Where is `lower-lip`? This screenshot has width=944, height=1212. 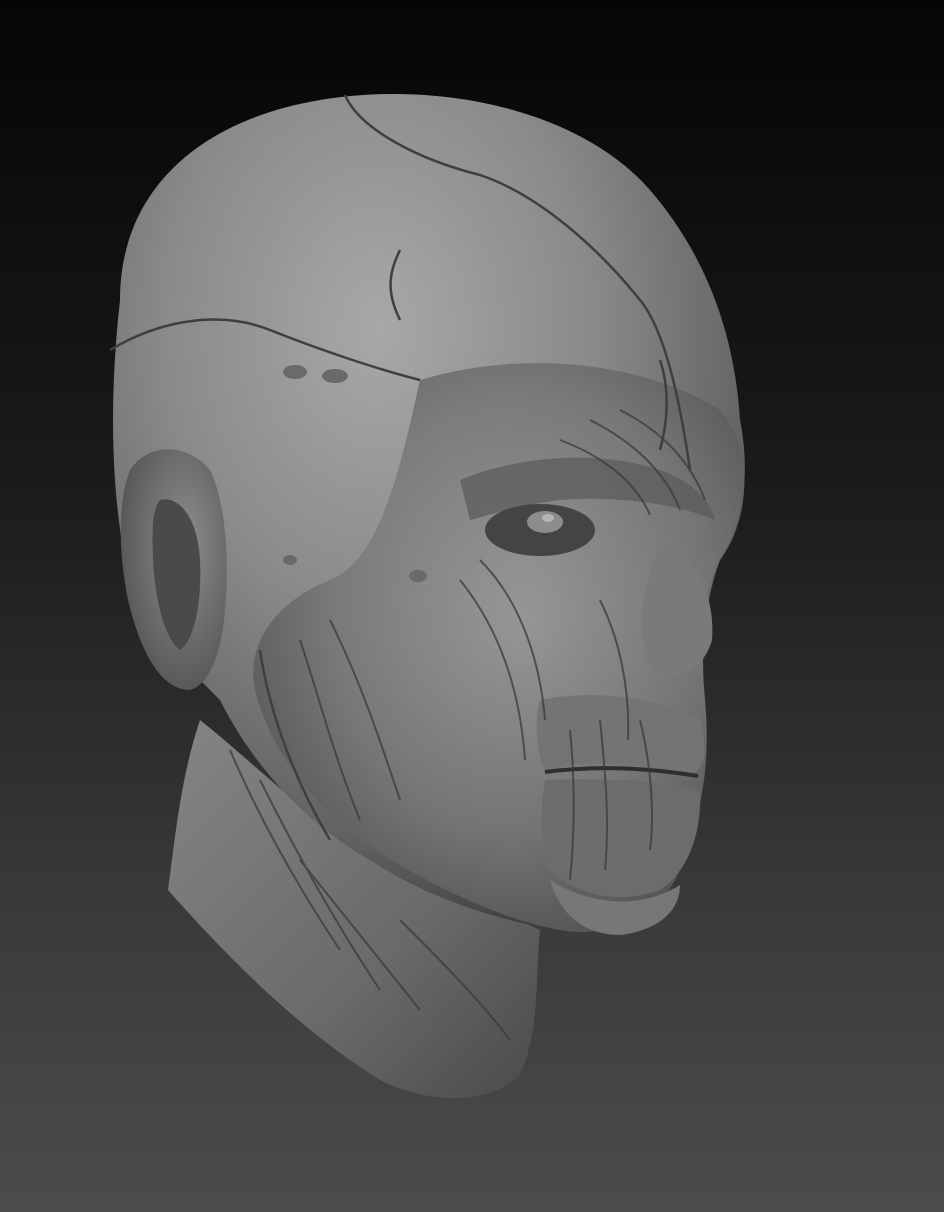 lower-lip is located at coordinates (621, 838).